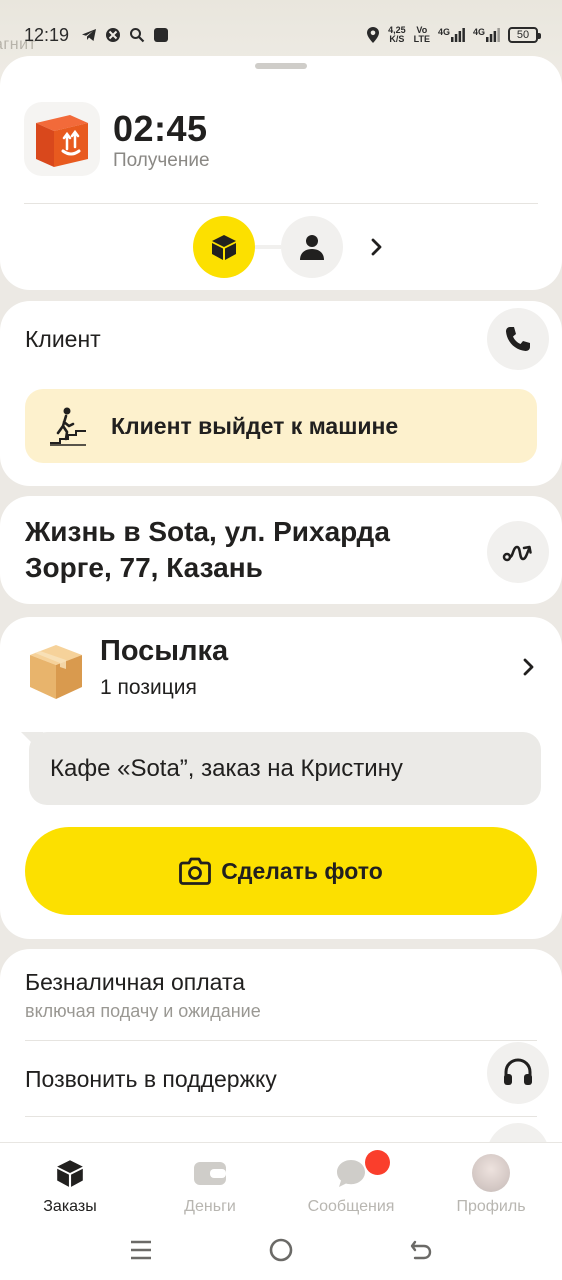 The width and height of the screenshot is (562, 1280). Describe the element at coordinates (195, 871) in the screenshot. I see `camera-icon` at that location.